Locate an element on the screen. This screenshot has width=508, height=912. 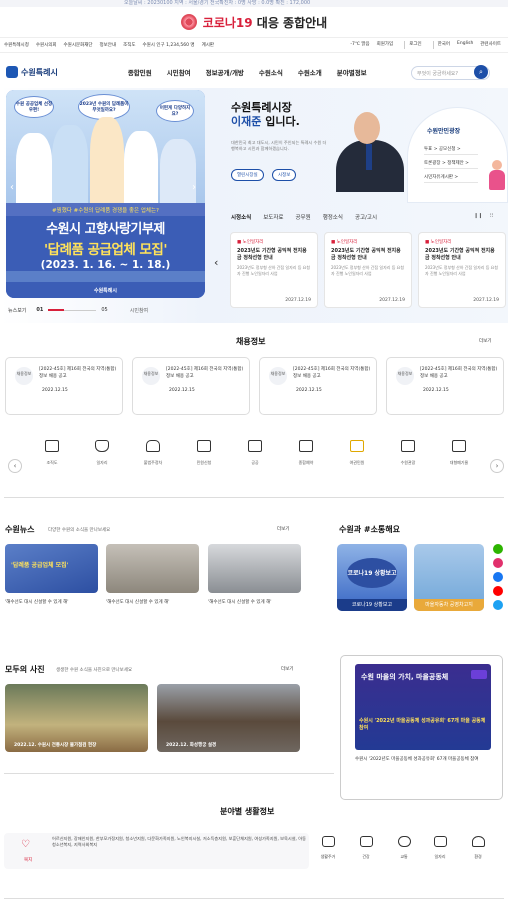
video-caption: 수원 마을의 가치, 마을공동체 is located at coordinates (405, 677).